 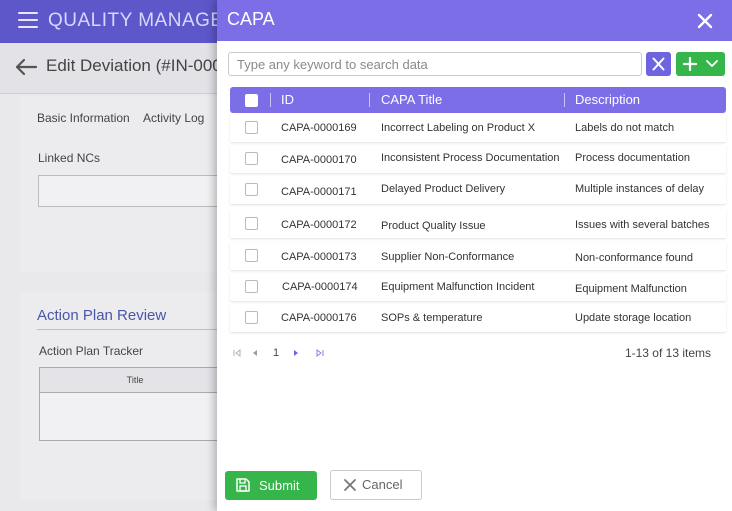 What do you see at coordinates (642, 225) in the screenshot?
I see `cell-description: Issues with several batches` at bounding box center [642, 225].